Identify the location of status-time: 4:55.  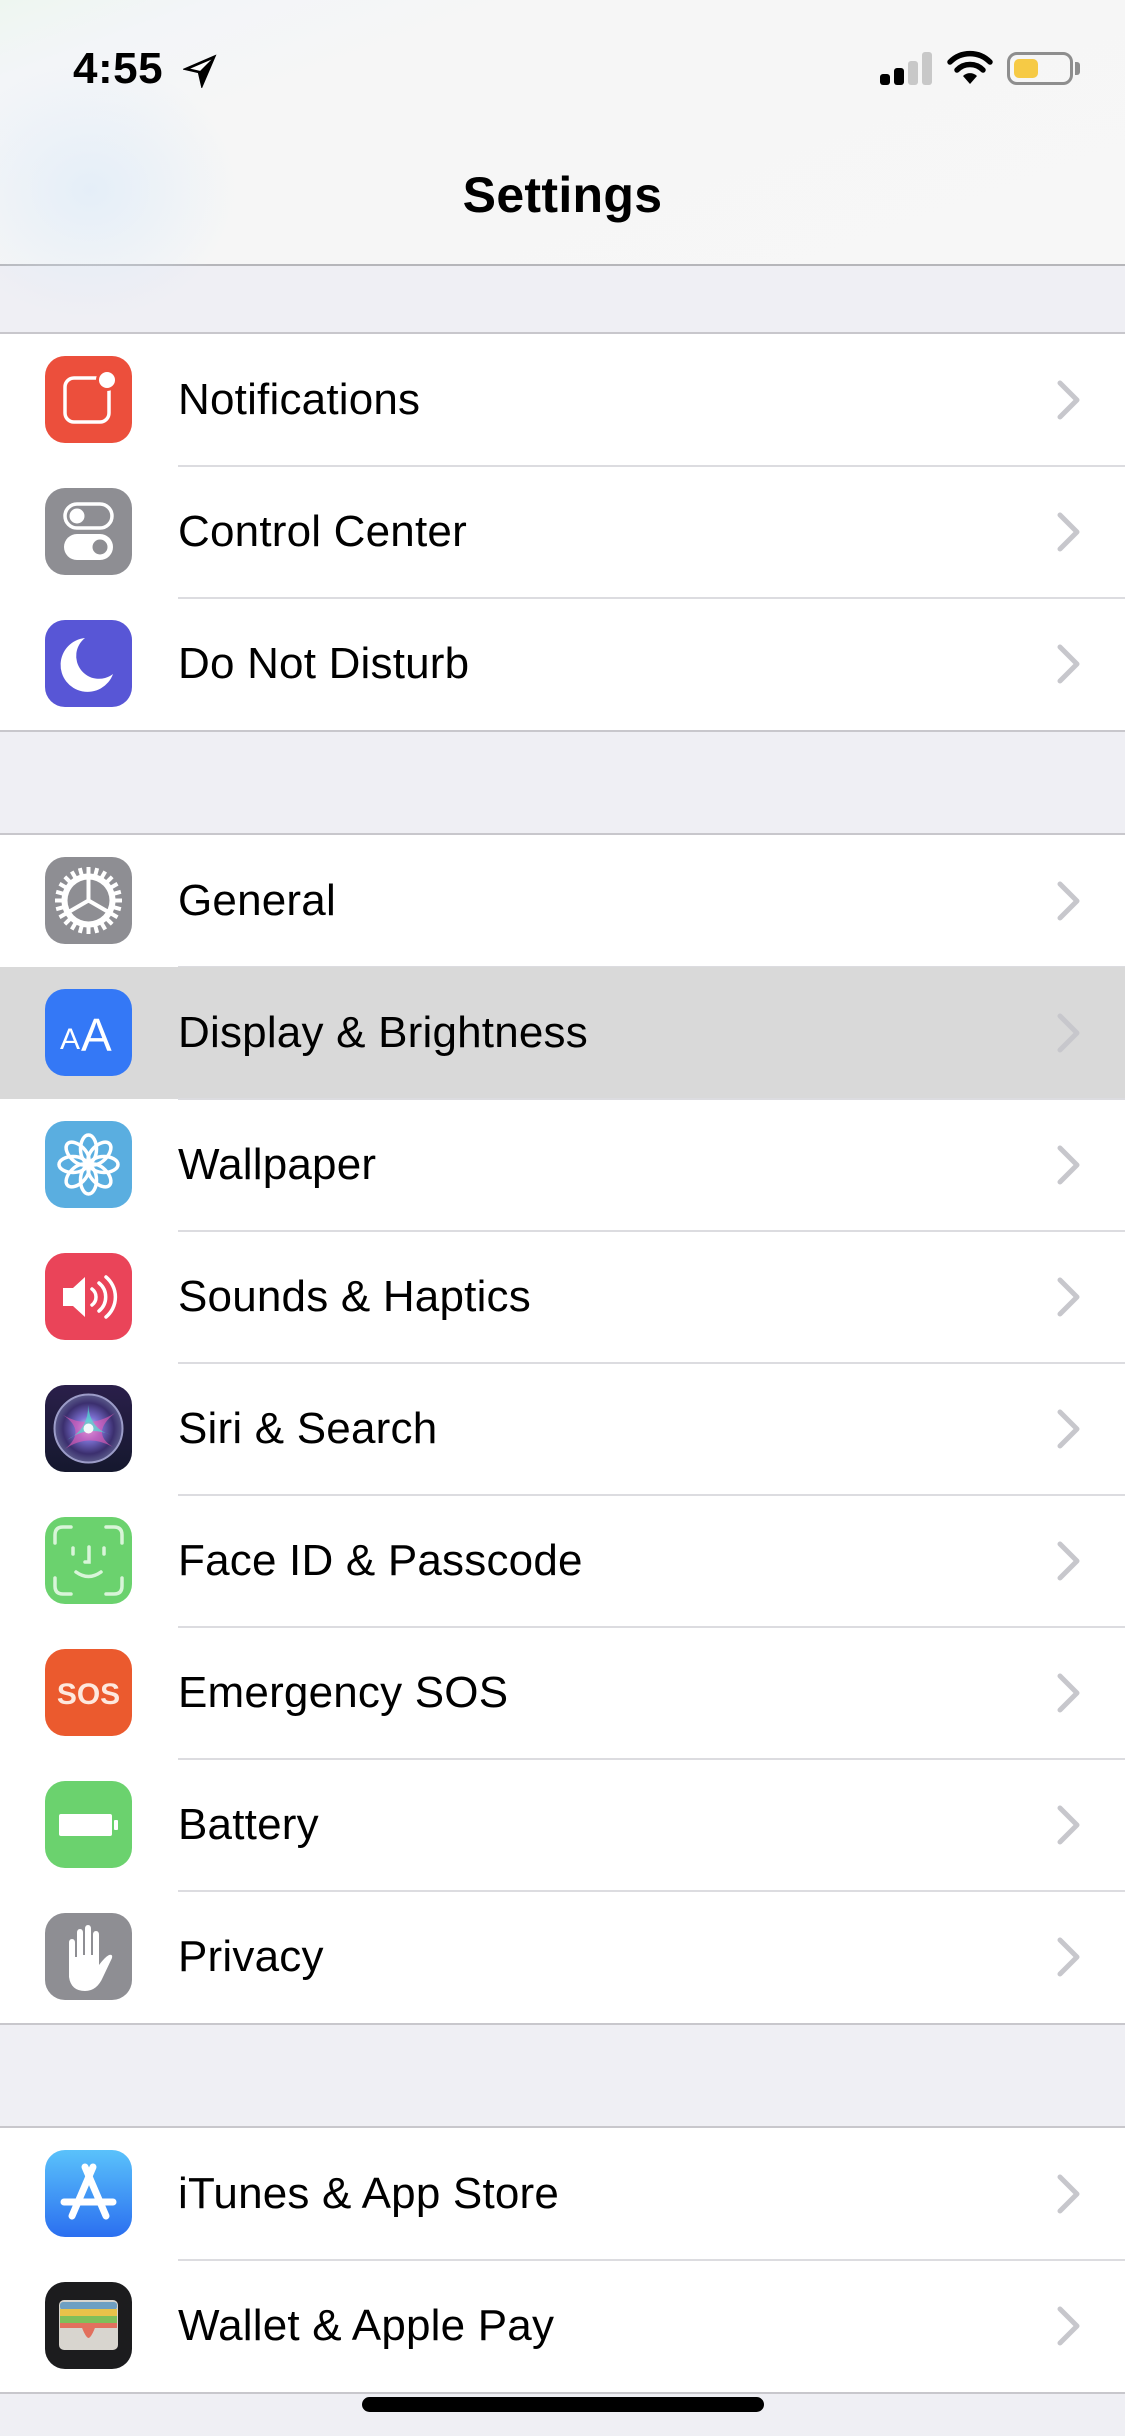
(118, 68).